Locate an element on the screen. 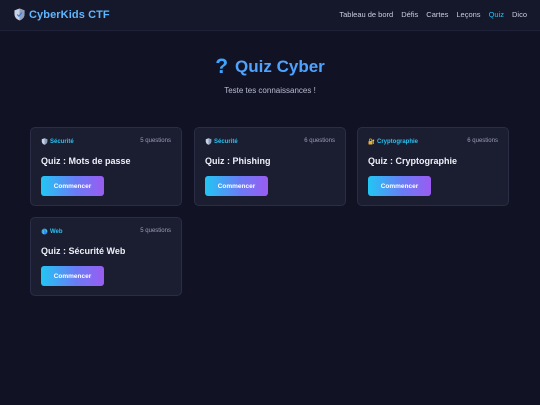 This screenshot has height=405, width=540. nav-link-lecons: Leçons is located at coordinates (468, 14).